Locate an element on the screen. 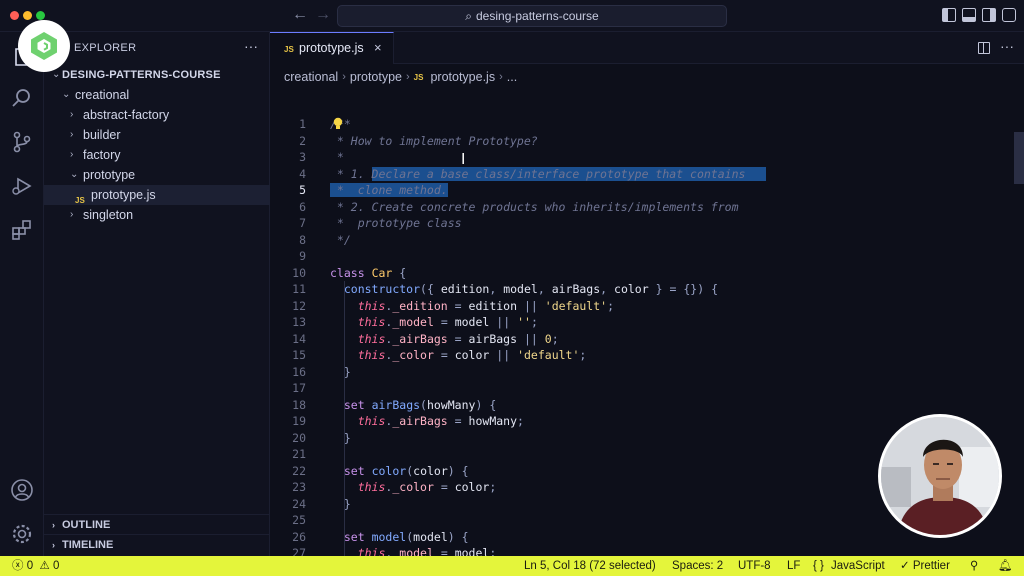 This screenshot has width=1024, height=576. tree-item-factory: › factory is located at coordinates (157, 155).